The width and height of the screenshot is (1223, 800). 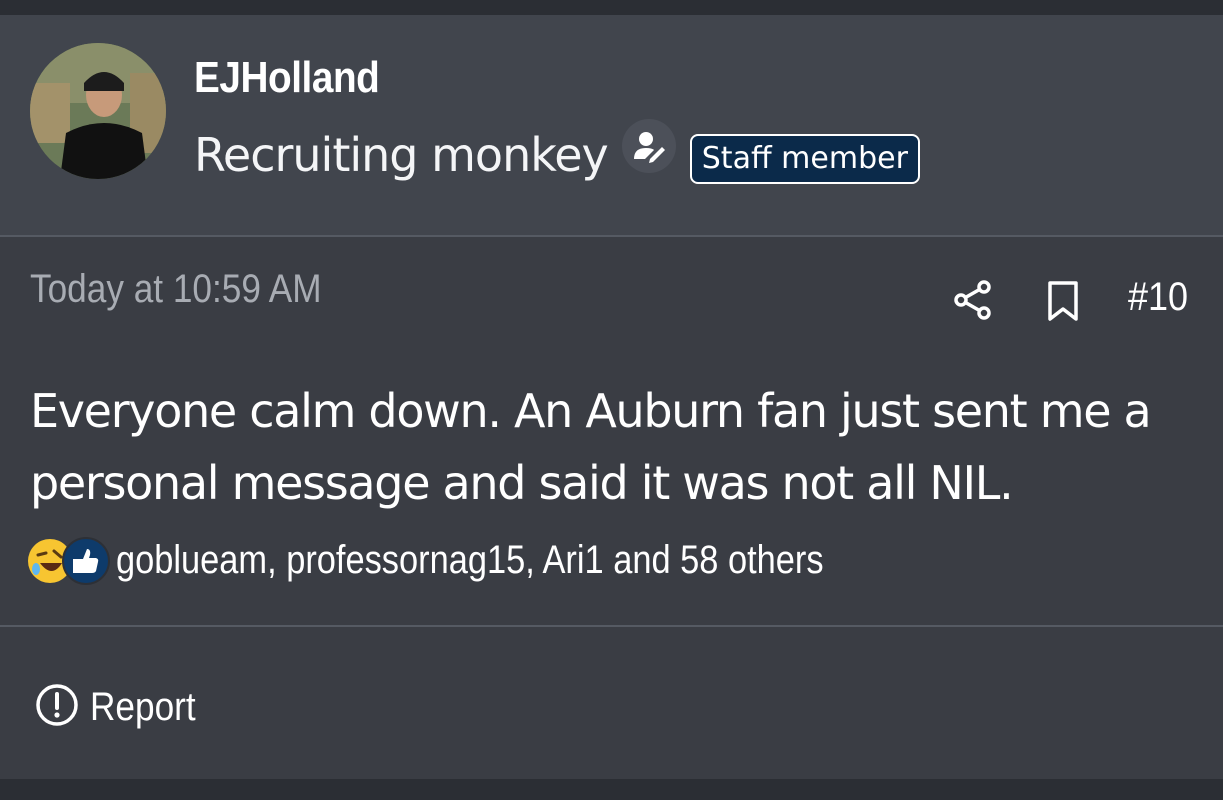 I want to click on staff-badge: Staff member, so click(x=804, y=159).